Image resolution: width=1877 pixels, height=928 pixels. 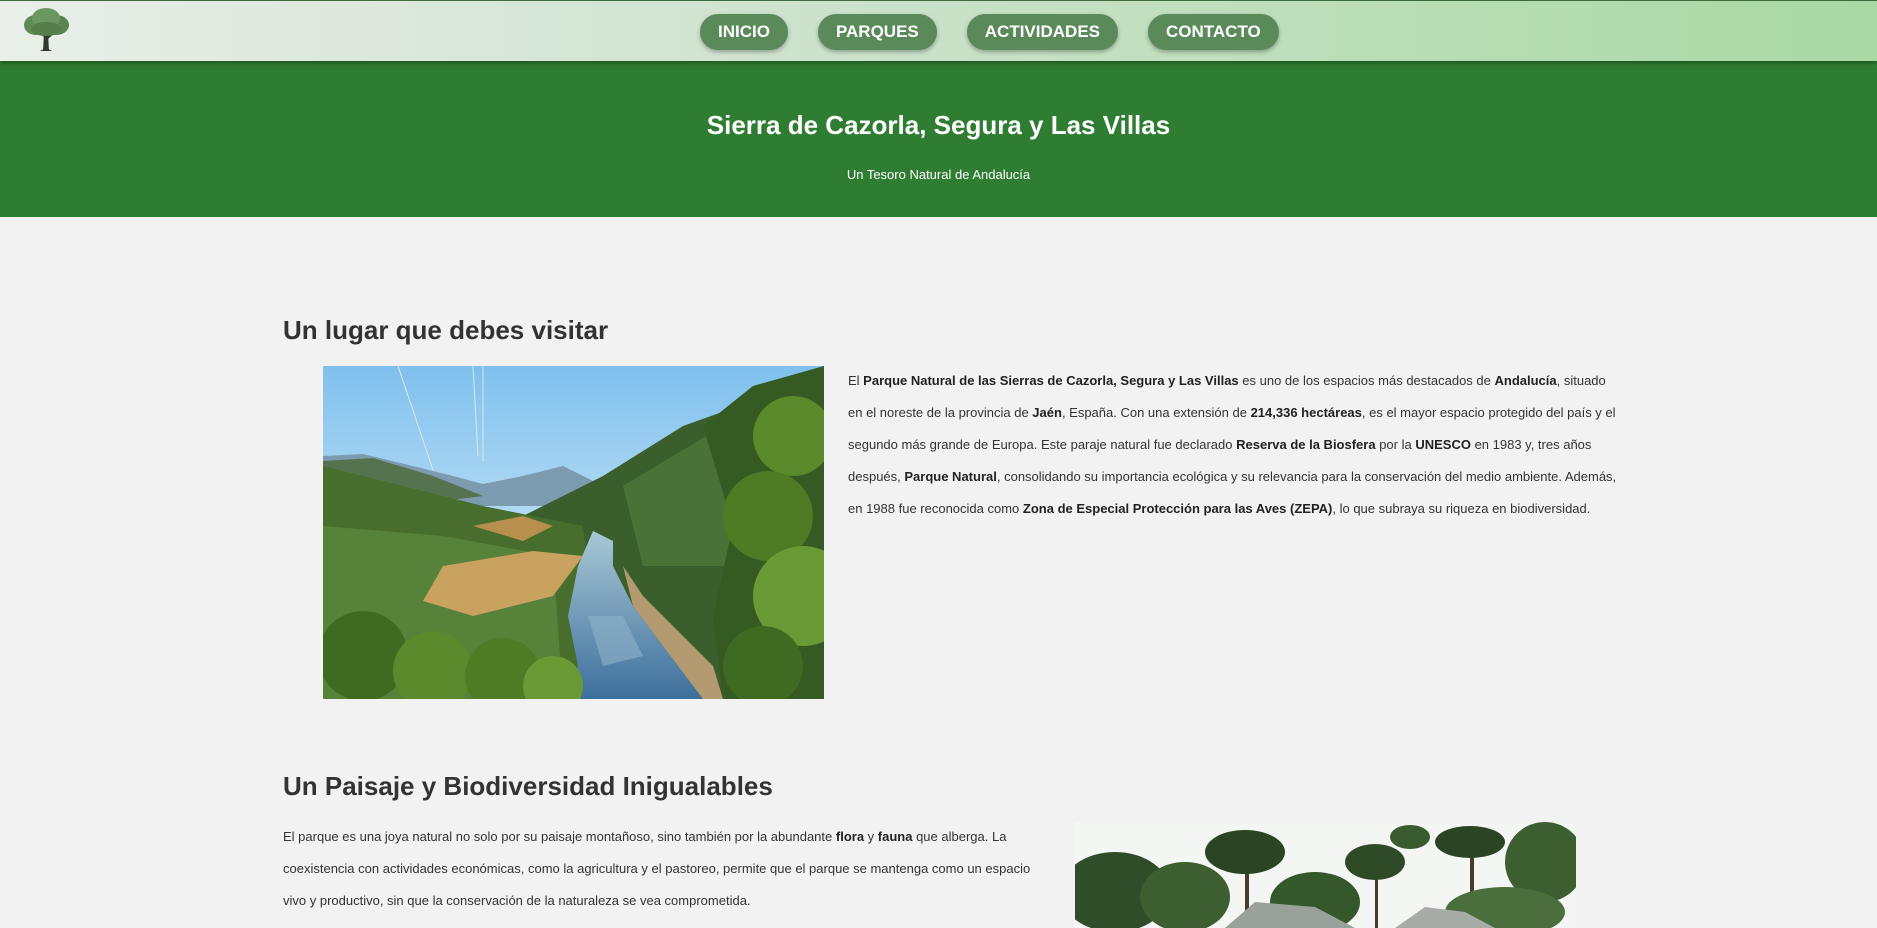 I want to click on section-title-biodiversity: Un Paisaje y Biodiversidad Inigualables, so click(x=528, y=786).